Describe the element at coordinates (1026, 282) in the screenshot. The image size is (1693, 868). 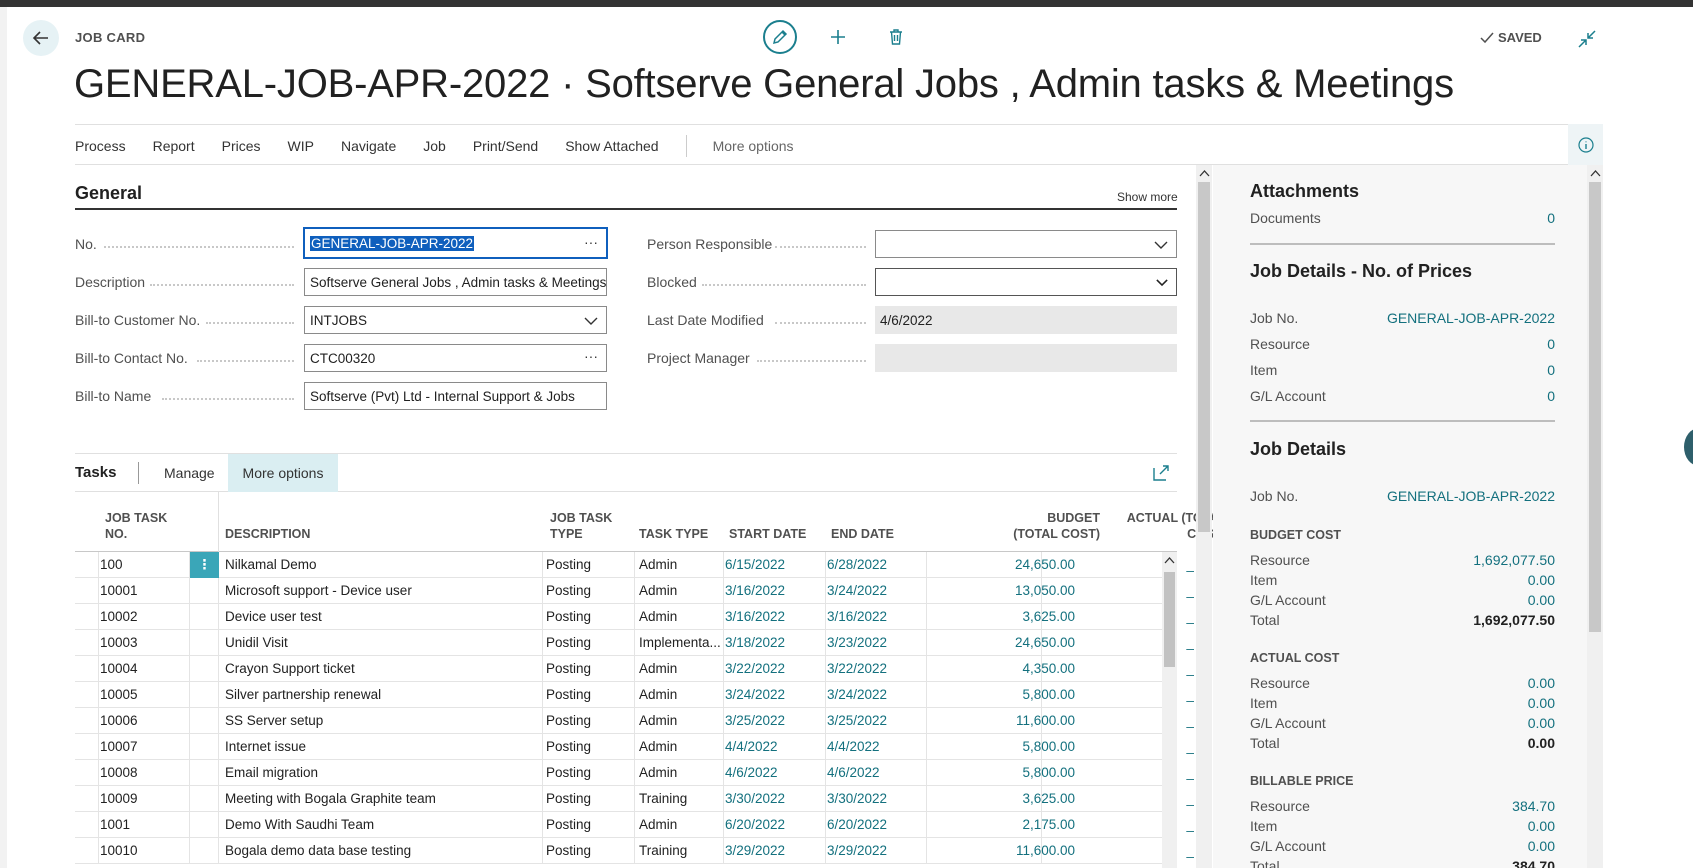
I see `blocked-select` at that location.